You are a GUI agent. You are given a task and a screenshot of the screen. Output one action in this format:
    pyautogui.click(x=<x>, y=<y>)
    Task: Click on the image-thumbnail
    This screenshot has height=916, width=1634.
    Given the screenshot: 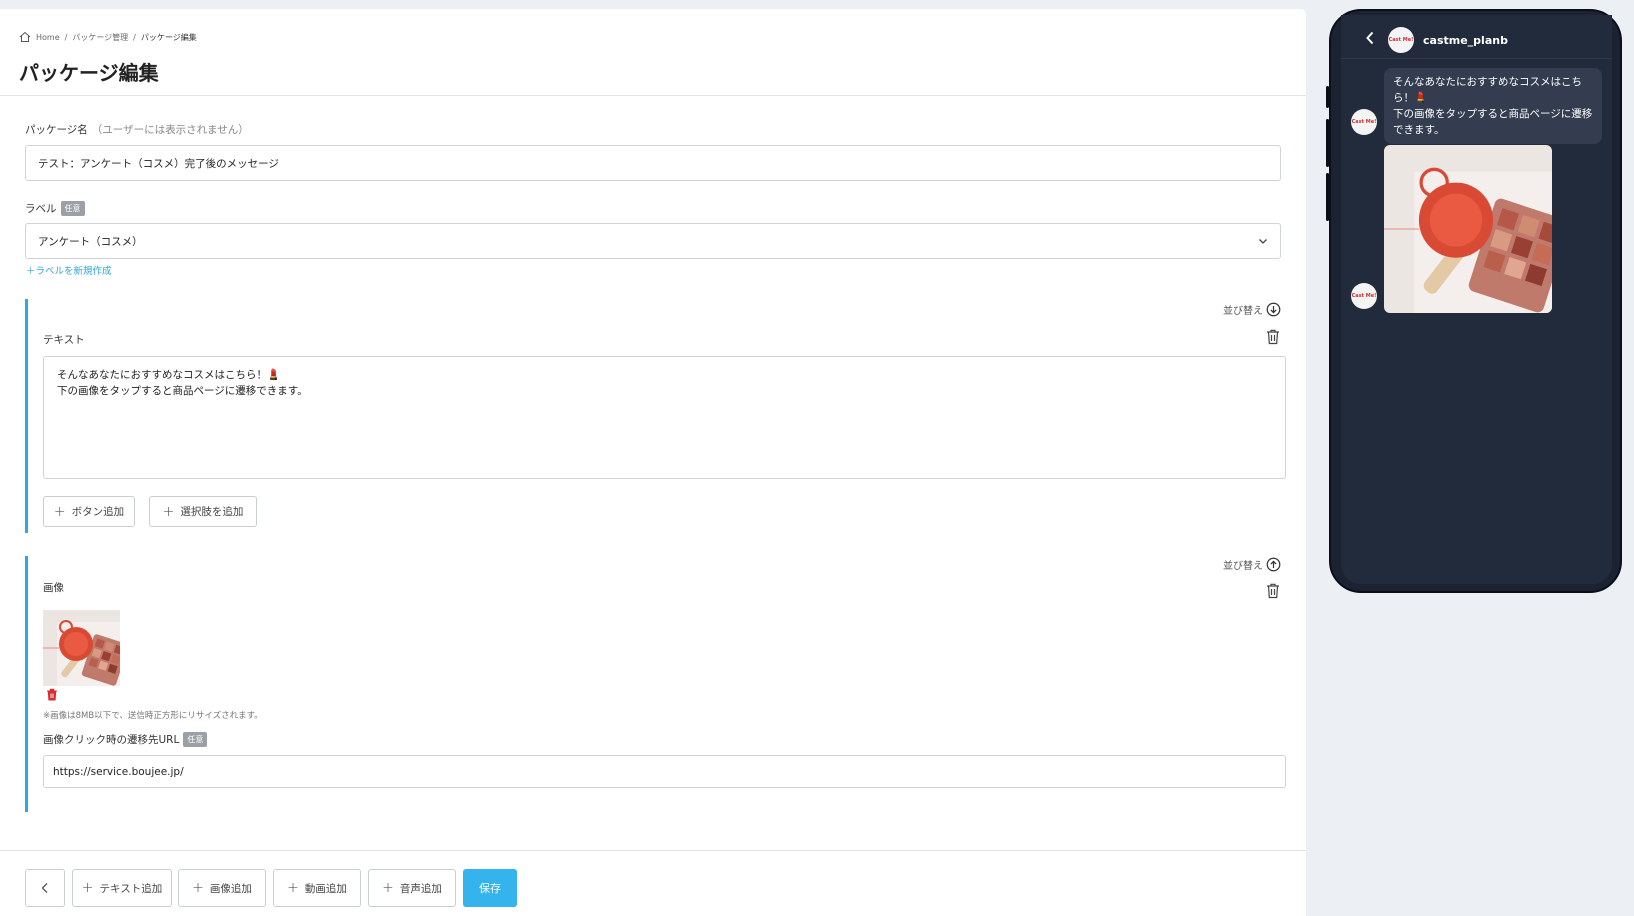 What is the action you would take?
    pyautogui.click(x=81, y=648)
    